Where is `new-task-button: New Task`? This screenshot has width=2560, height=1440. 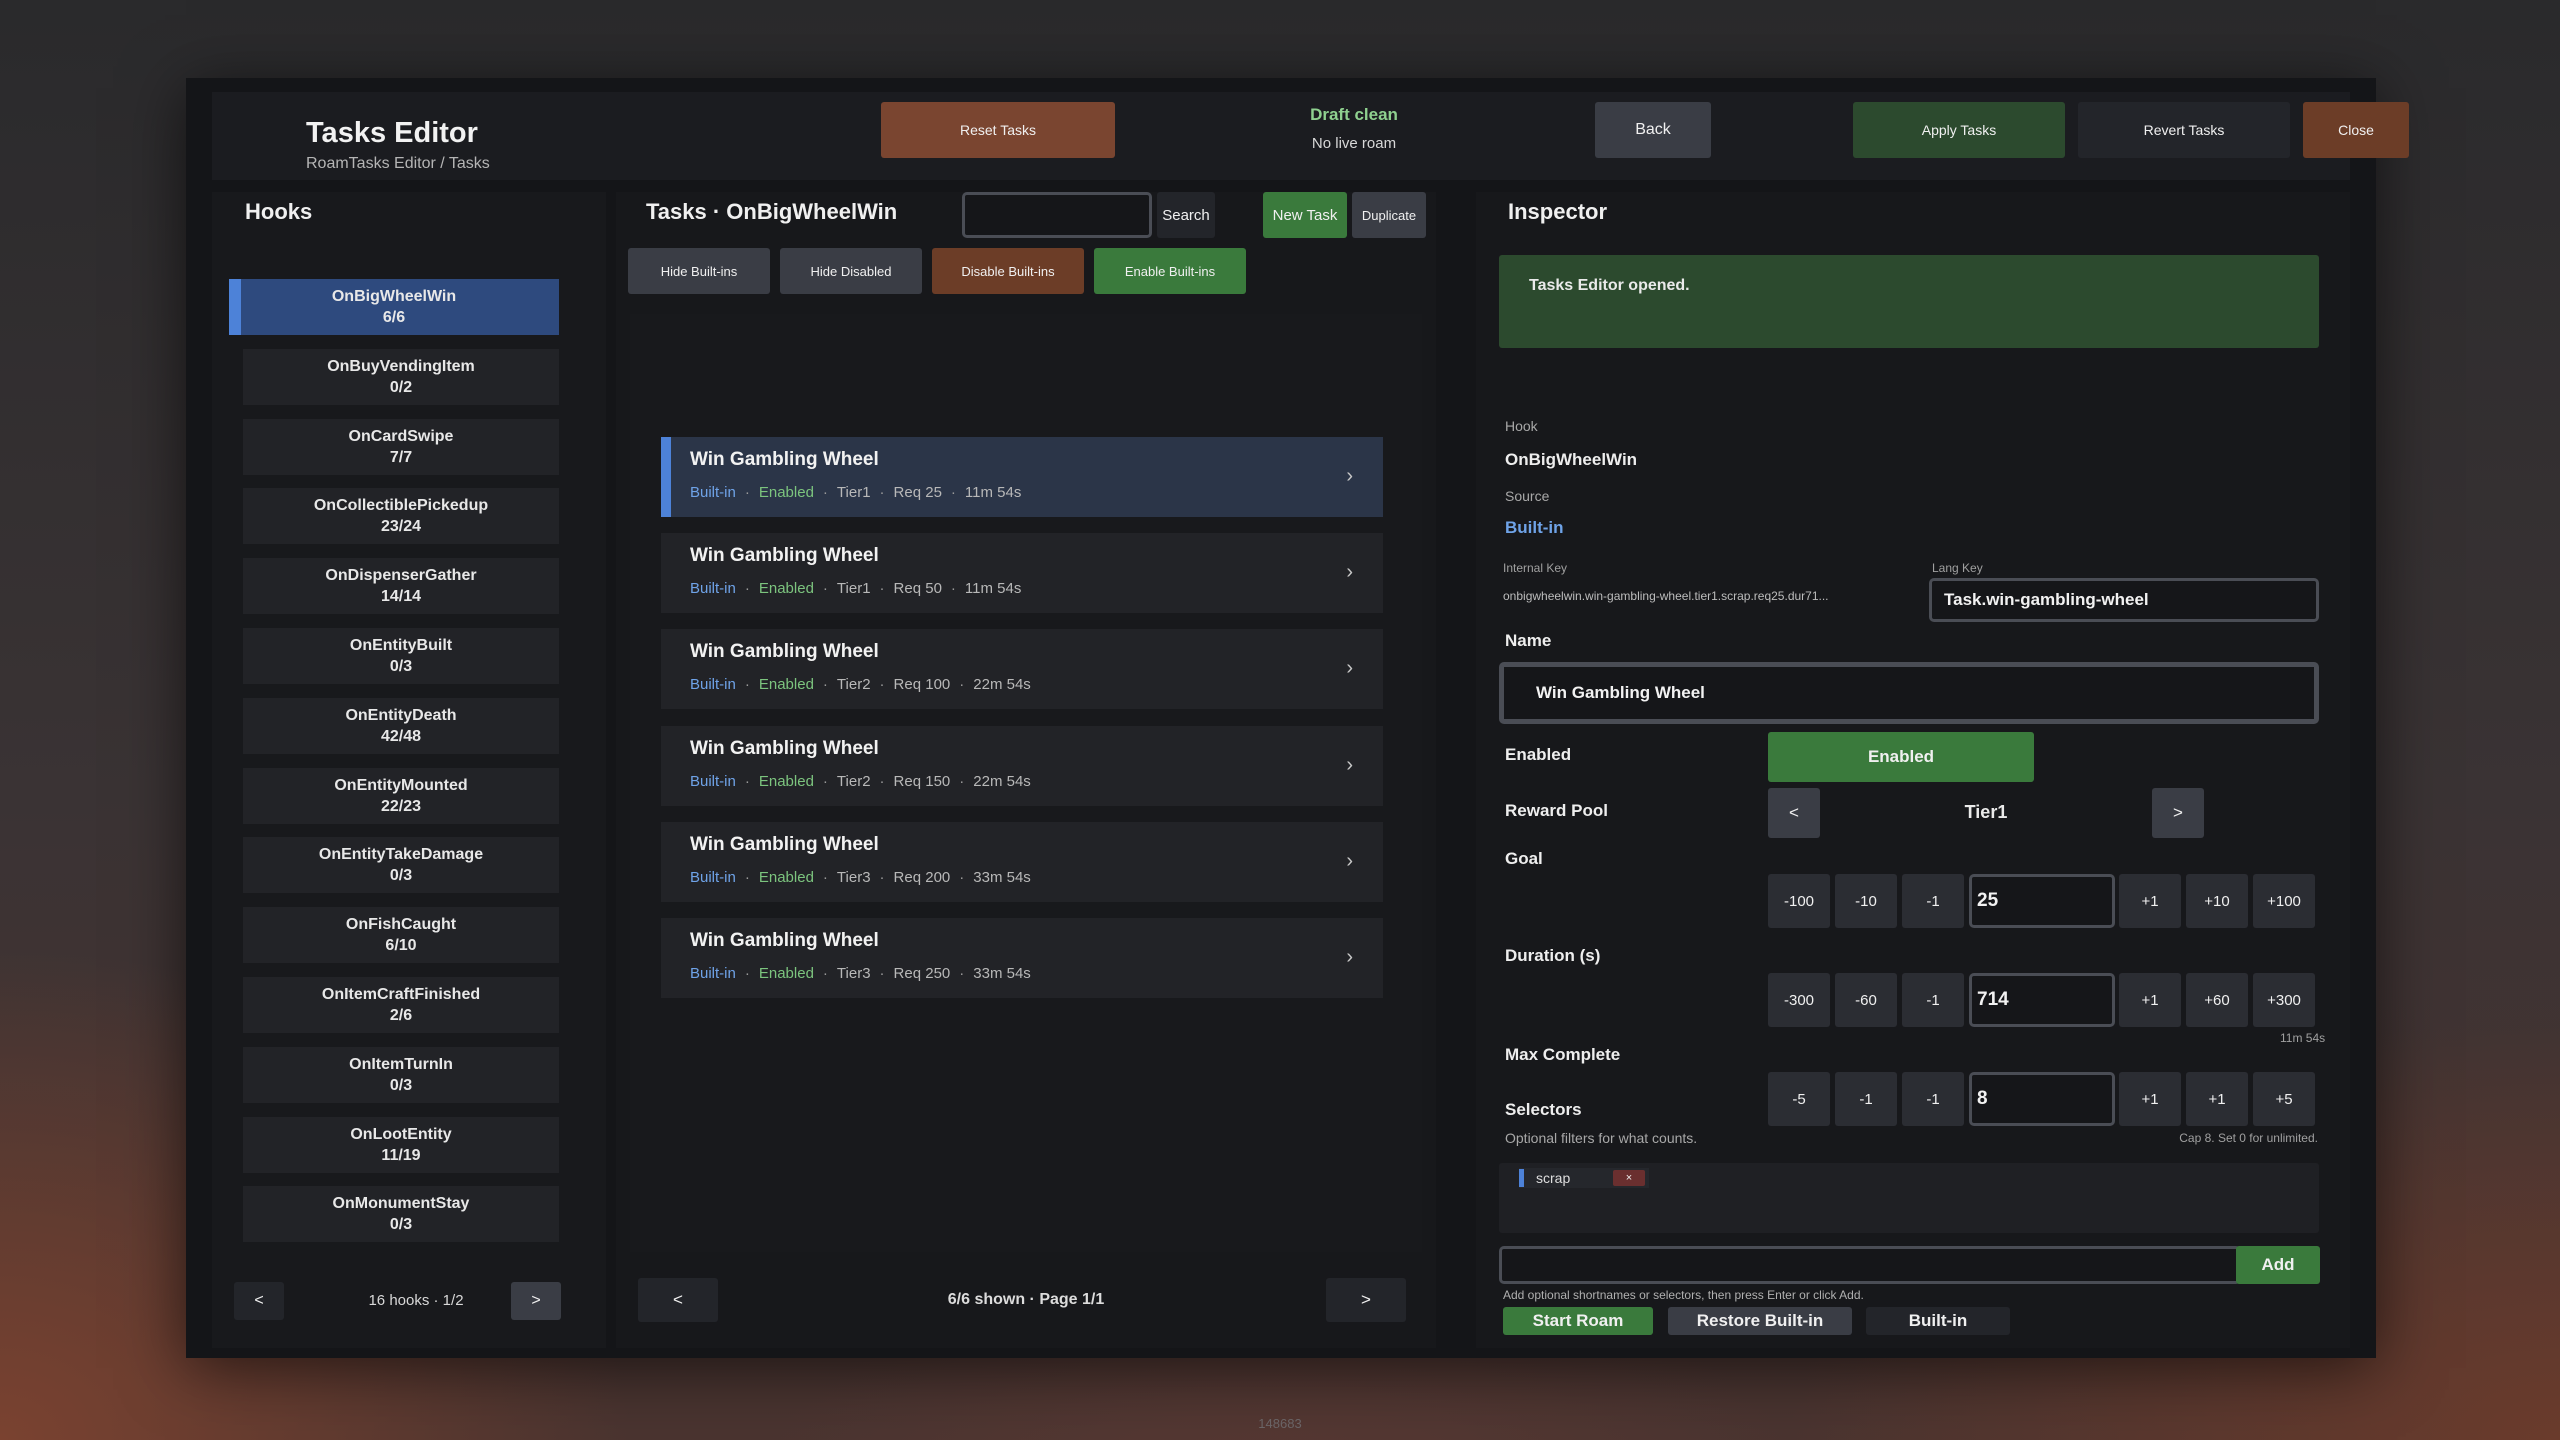
new-task-button: New Task is located at coordinates (1305, 215).